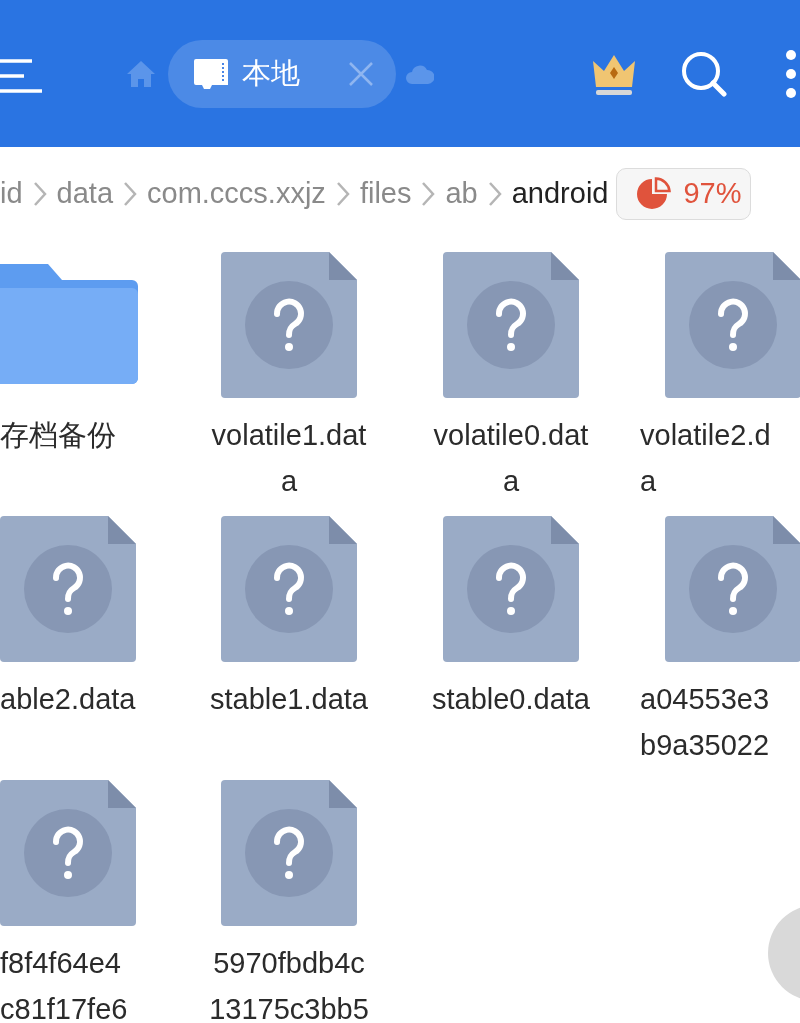 This screenshot has height=1023, width=800. I want to click on file-name: 5970fbdb4c, so click(289, 963).